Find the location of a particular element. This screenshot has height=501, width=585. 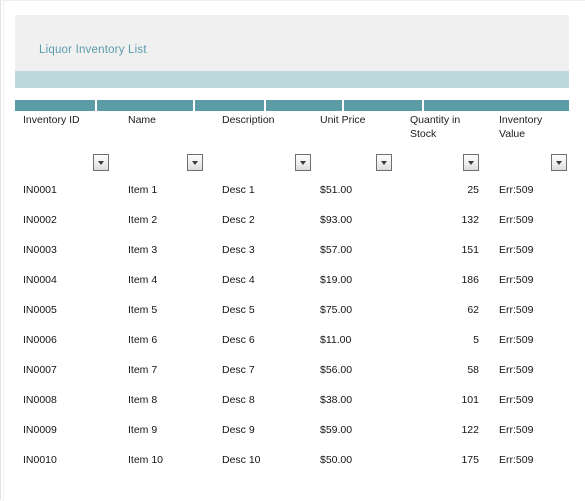

column-header: Quantity in Stock is located at coordinates (435, 127).